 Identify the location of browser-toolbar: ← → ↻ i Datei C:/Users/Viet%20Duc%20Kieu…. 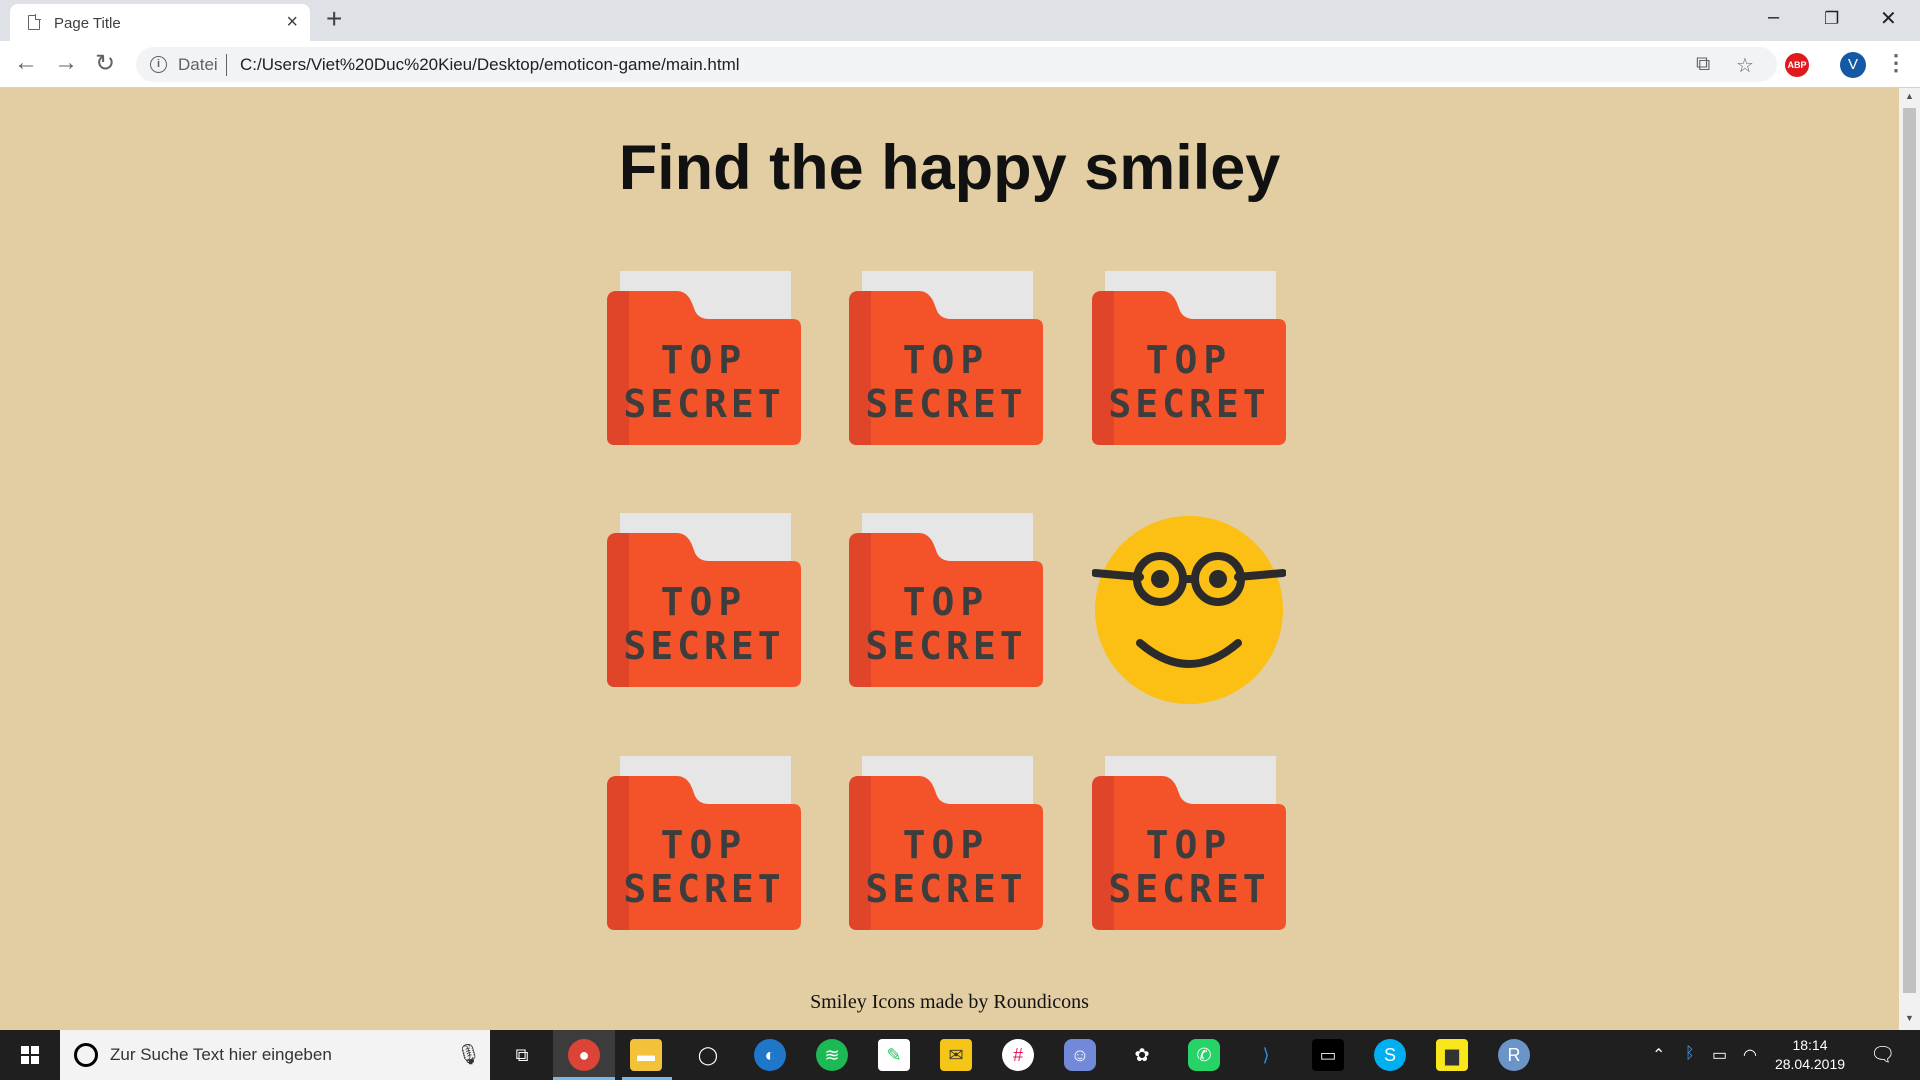
(960, 64).